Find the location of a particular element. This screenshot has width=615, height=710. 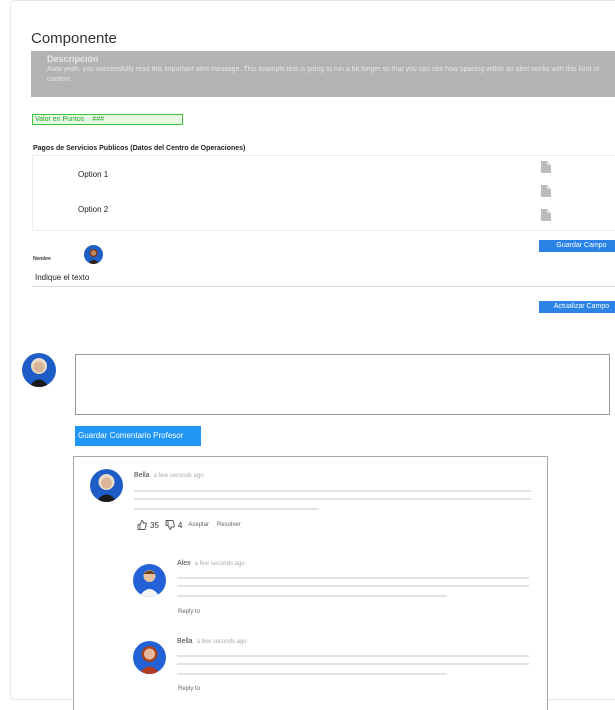

comment-author: Alex a few seconds ago is located at coordinates (211, 563).